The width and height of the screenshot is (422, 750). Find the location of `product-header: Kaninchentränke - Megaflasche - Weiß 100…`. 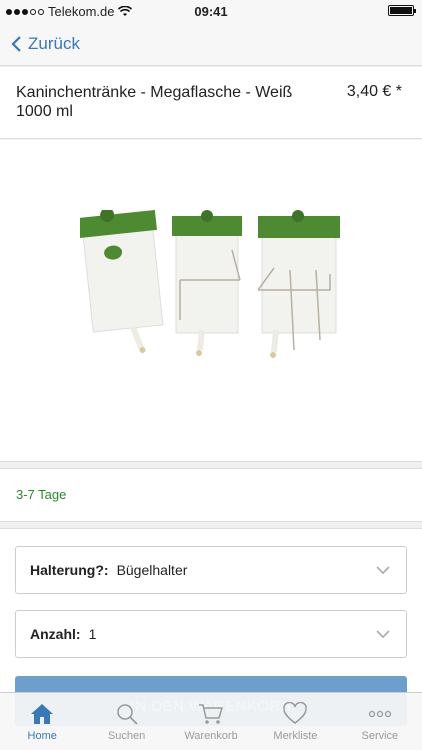

product-header: Kaninchentränke - Megaflasche - Weiß 100… is located at coordinates (211, 103).